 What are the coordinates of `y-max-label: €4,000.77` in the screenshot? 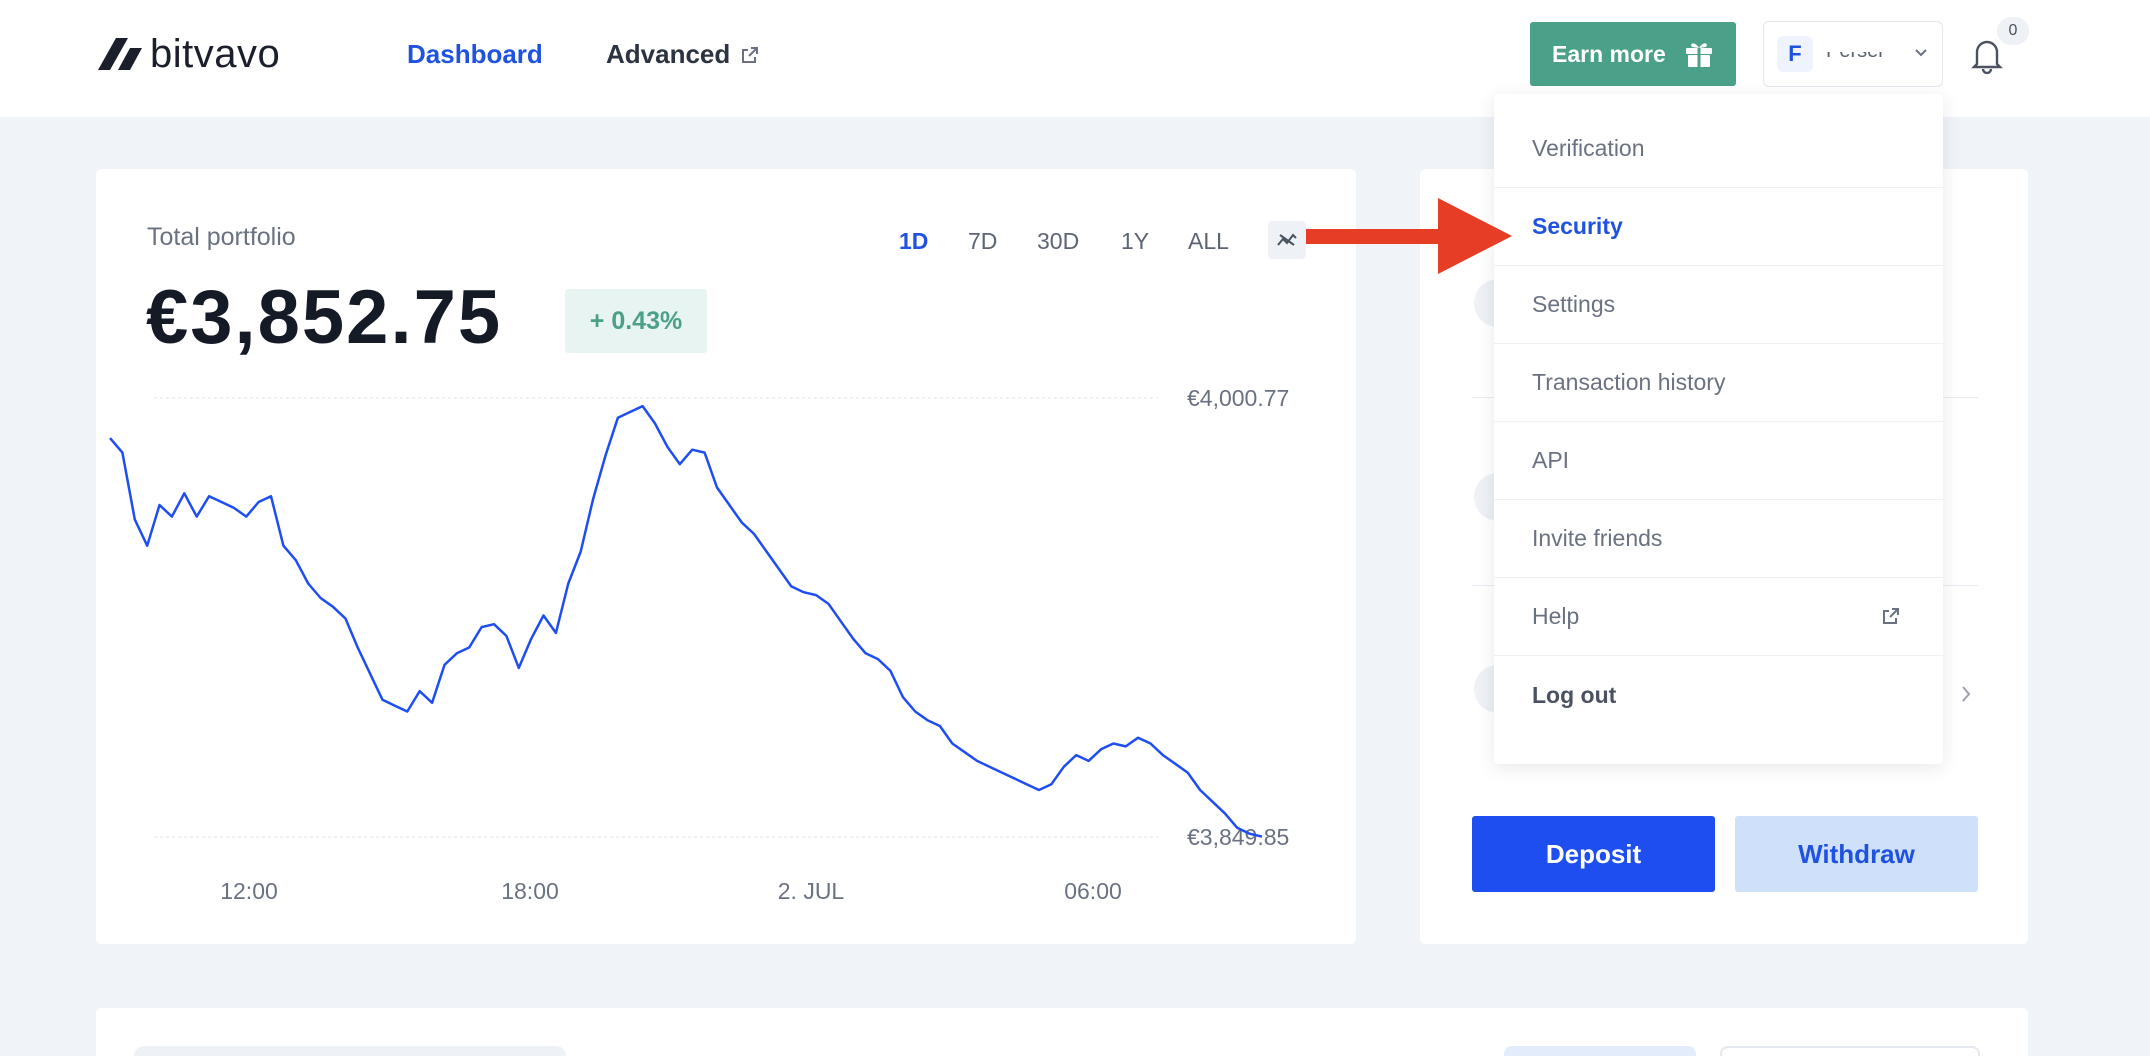 It's located at (1238, 398).